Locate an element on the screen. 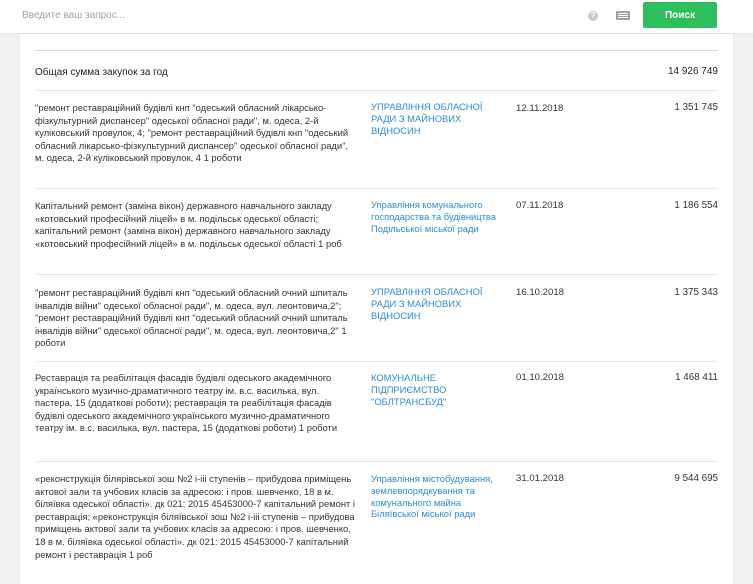 The width and height of the screenshot is (753, 584). row-amount: 1 351 745 is located at coordinates (696, 107).